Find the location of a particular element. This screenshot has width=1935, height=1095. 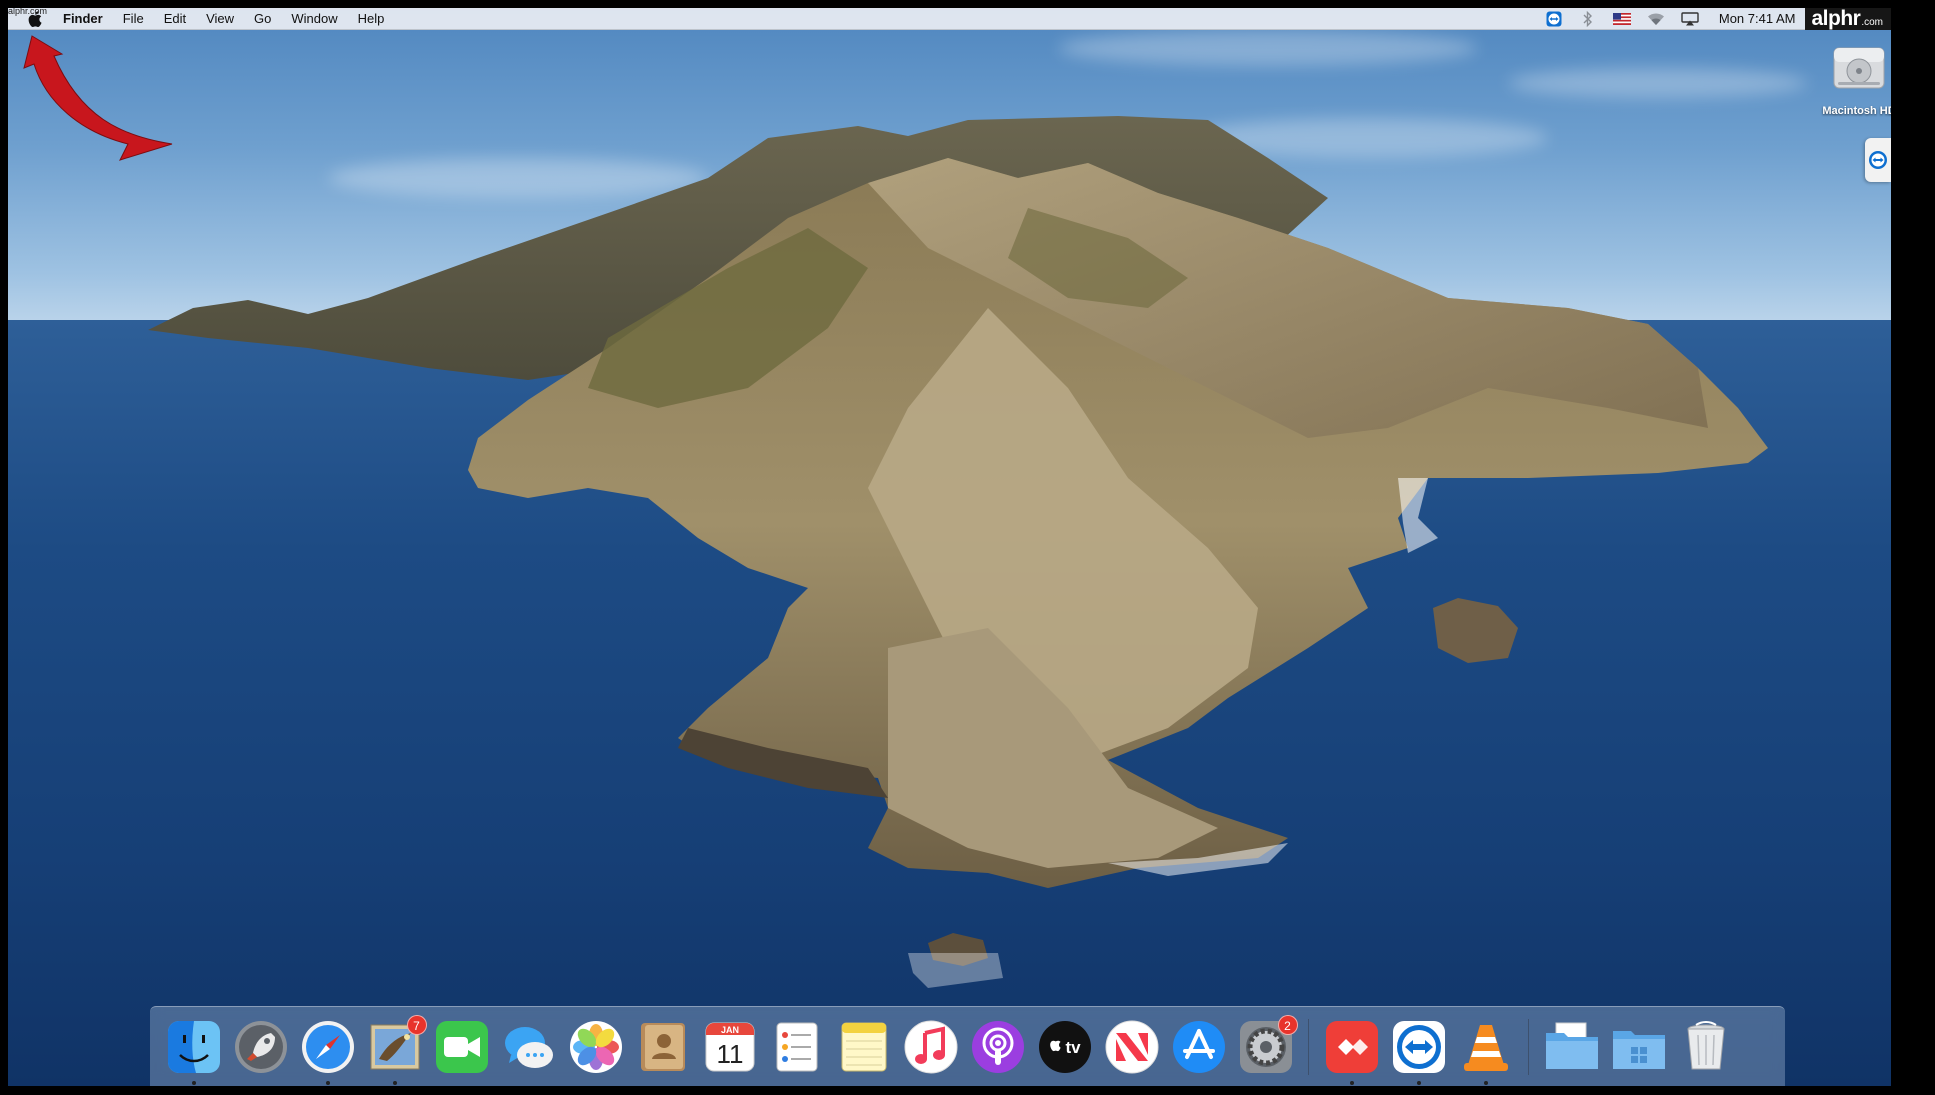

airplay-icon is located at coordinates (1690, 19).